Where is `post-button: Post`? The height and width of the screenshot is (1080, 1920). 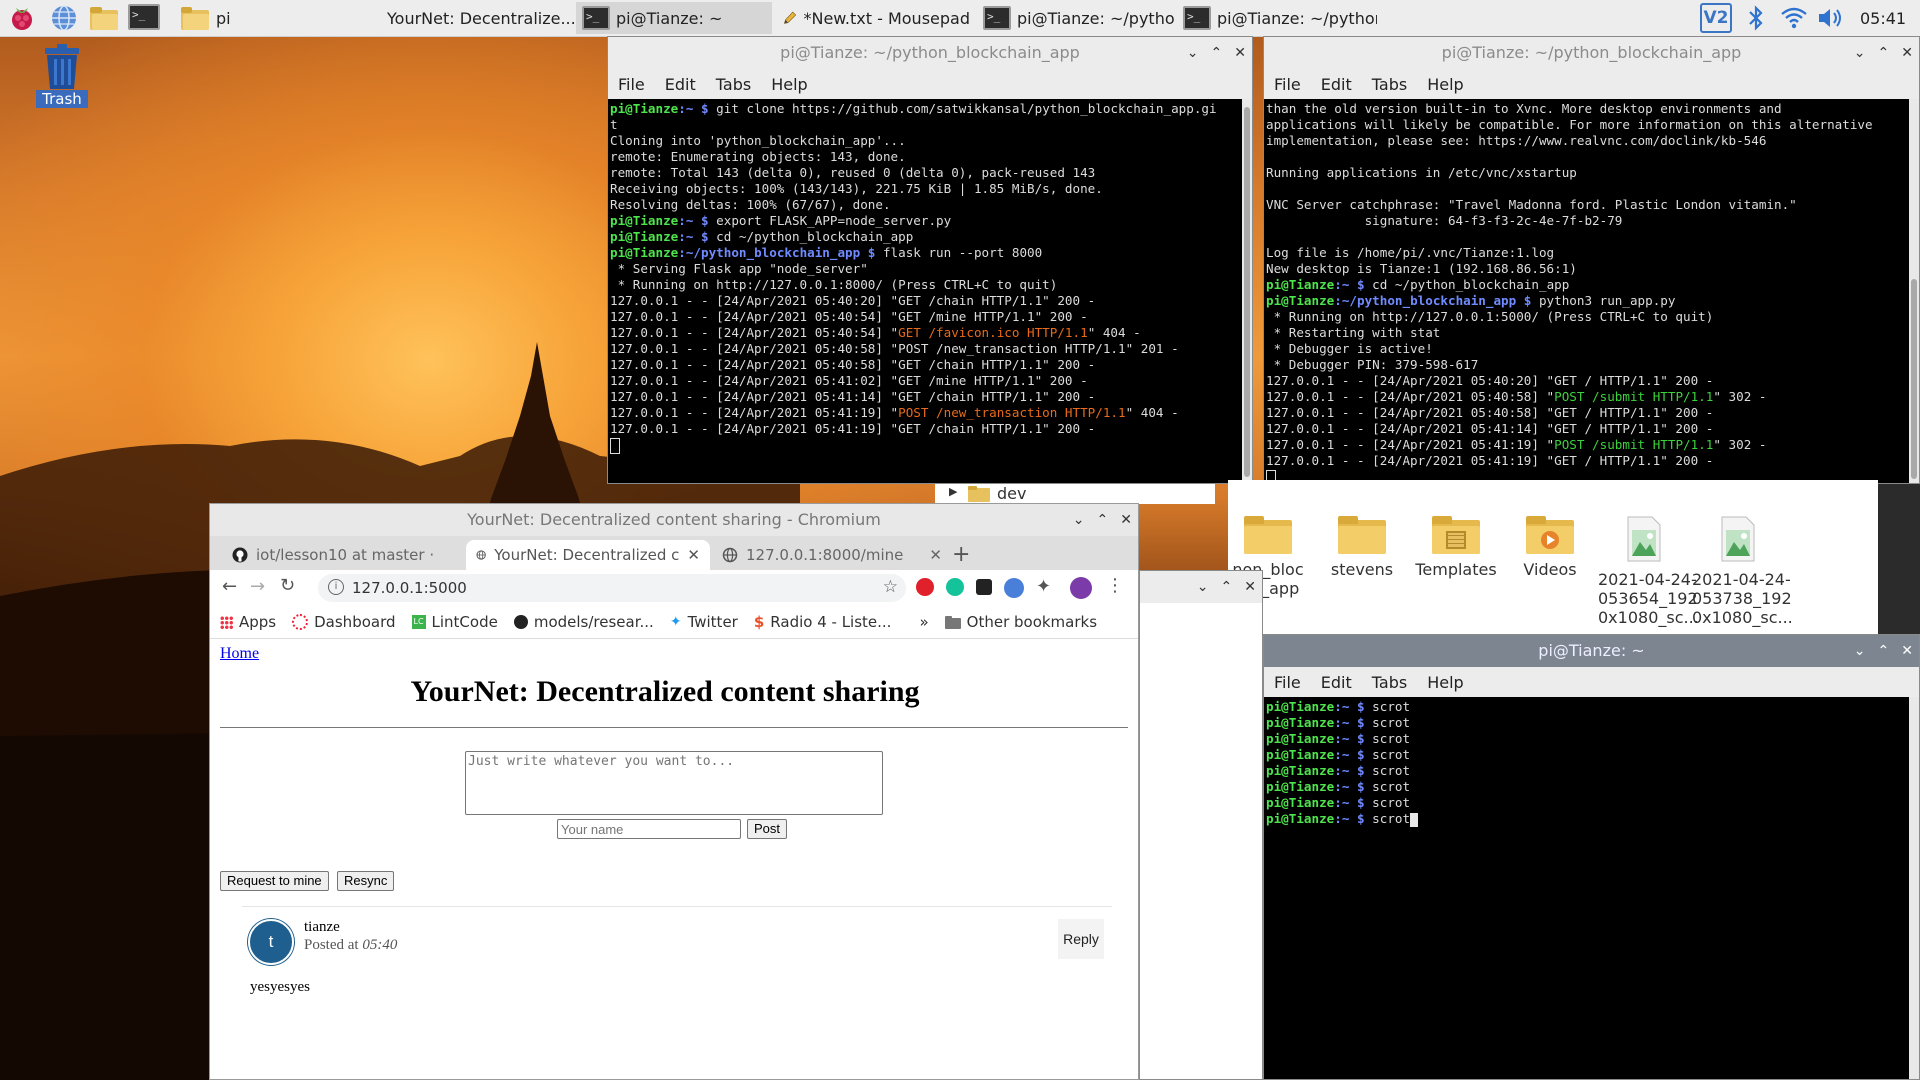
post-button: Post is located at coordinates (767, 829).